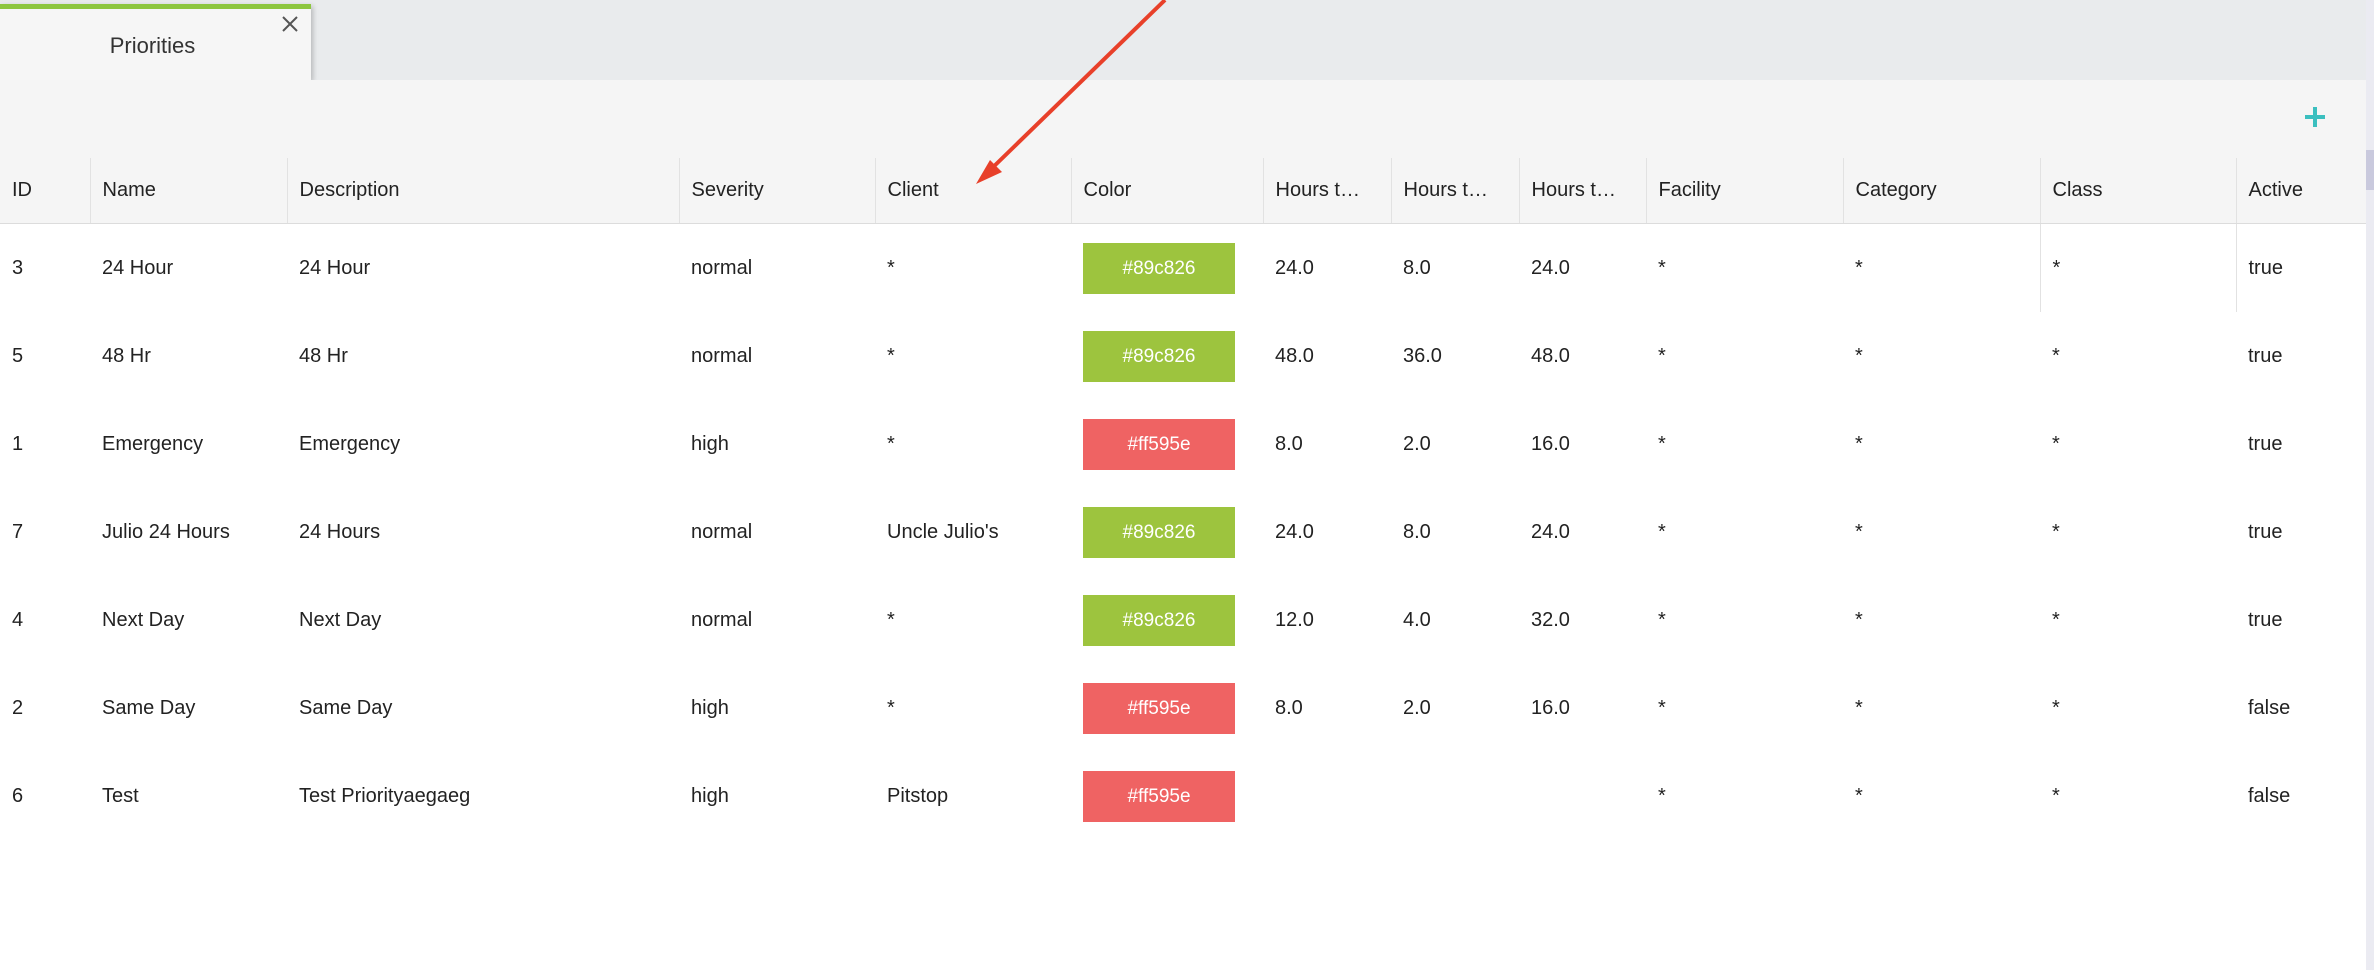 Image resolution: width=2374 pixels, height=970 pixels. I want to click on cell-hours-1: 24.0, so click(1294, 531).